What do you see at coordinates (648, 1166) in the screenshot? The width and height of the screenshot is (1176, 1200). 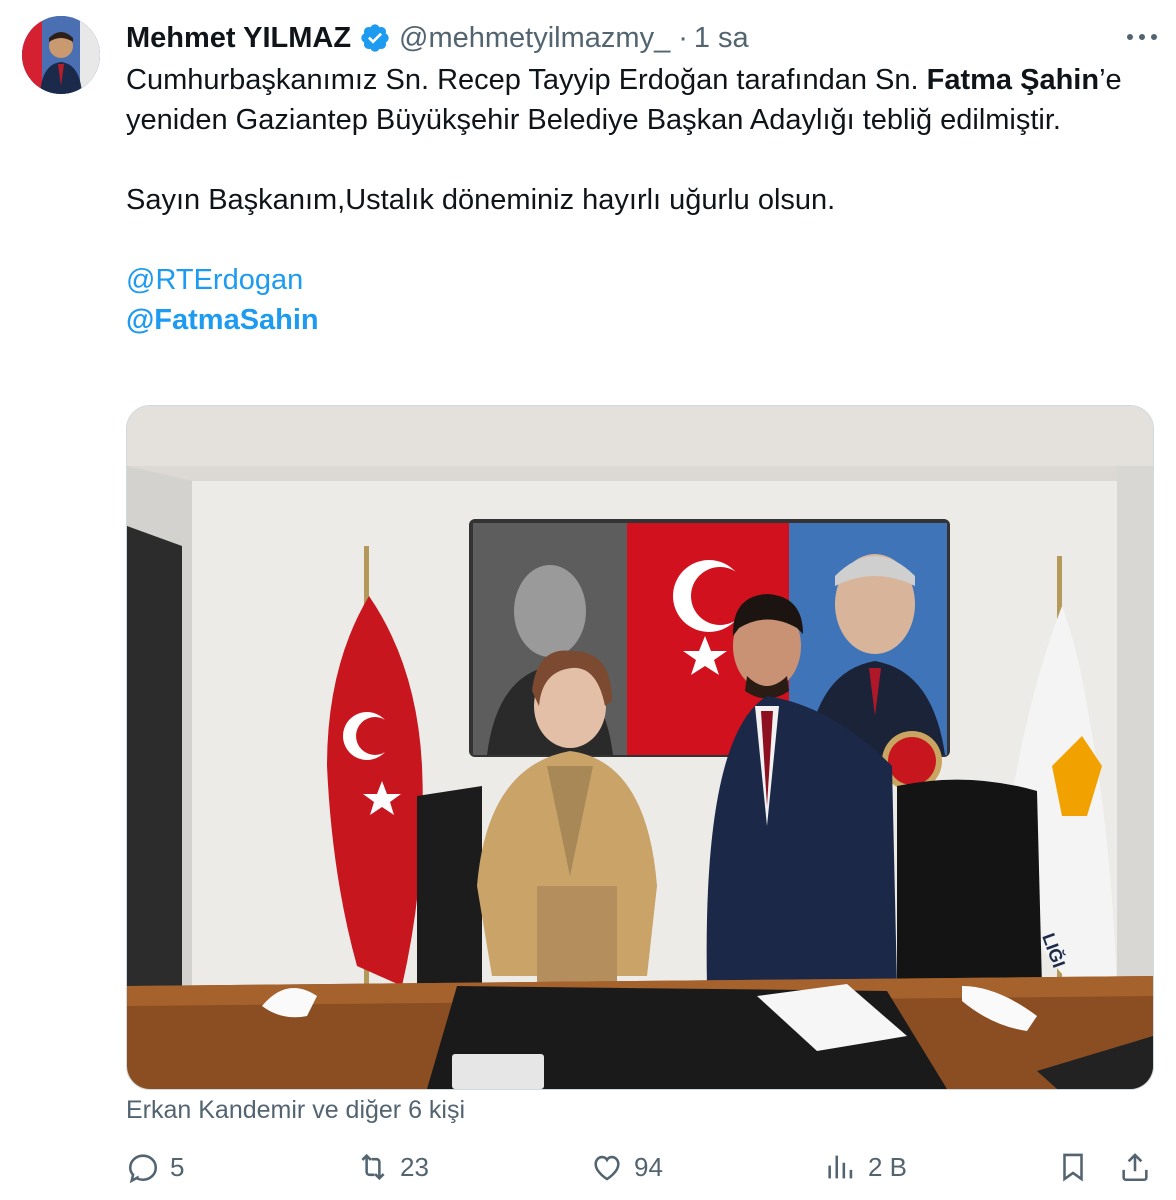 I see `like-count: 94` at bounding box center [648, 1166].